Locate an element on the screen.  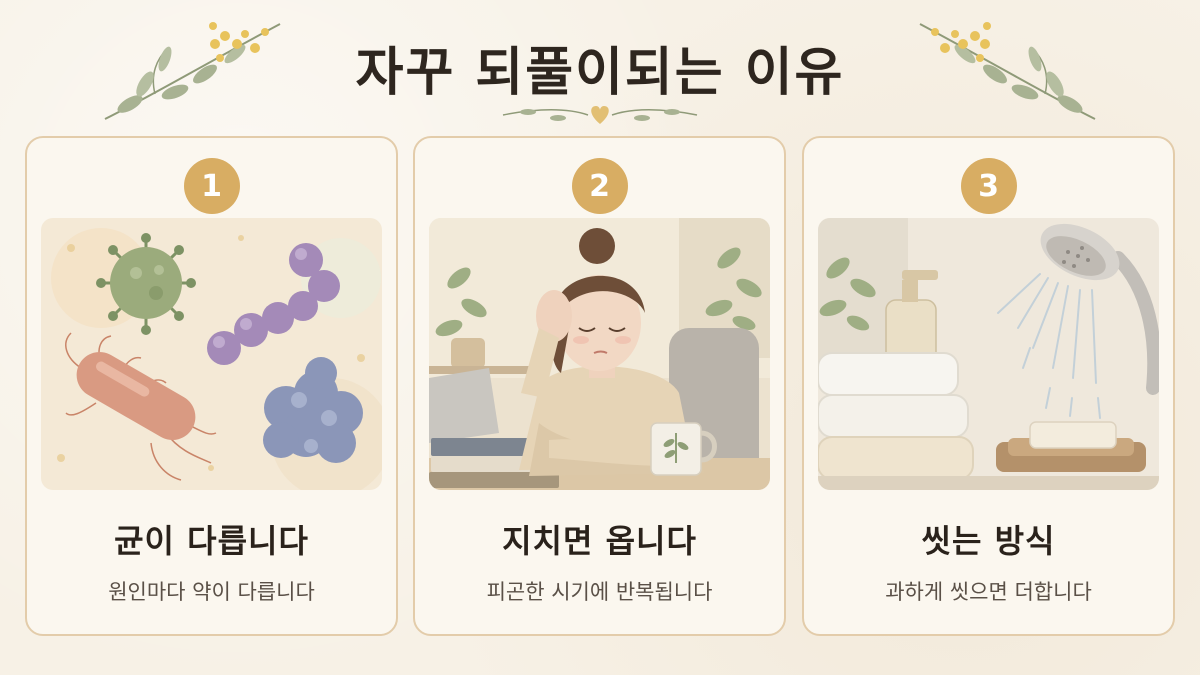
page-title: 자꾸 되풀이되는 이유 is located at coordinates (600, 73).